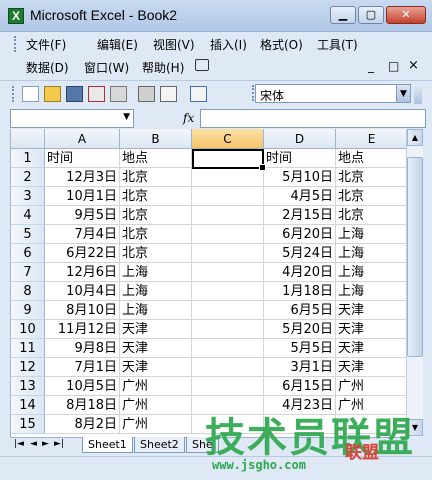  I want to click on row-header: 11, so click(28, 348).